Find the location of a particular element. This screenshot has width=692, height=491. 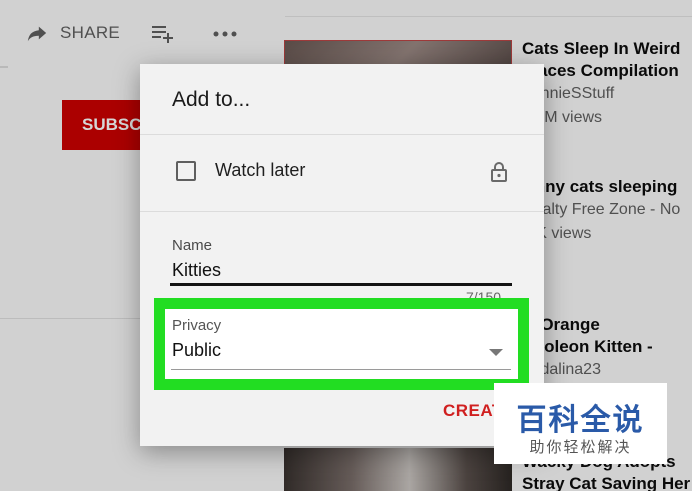

privacy-highlight: Privacy Public is located at coordinates (341, 344).